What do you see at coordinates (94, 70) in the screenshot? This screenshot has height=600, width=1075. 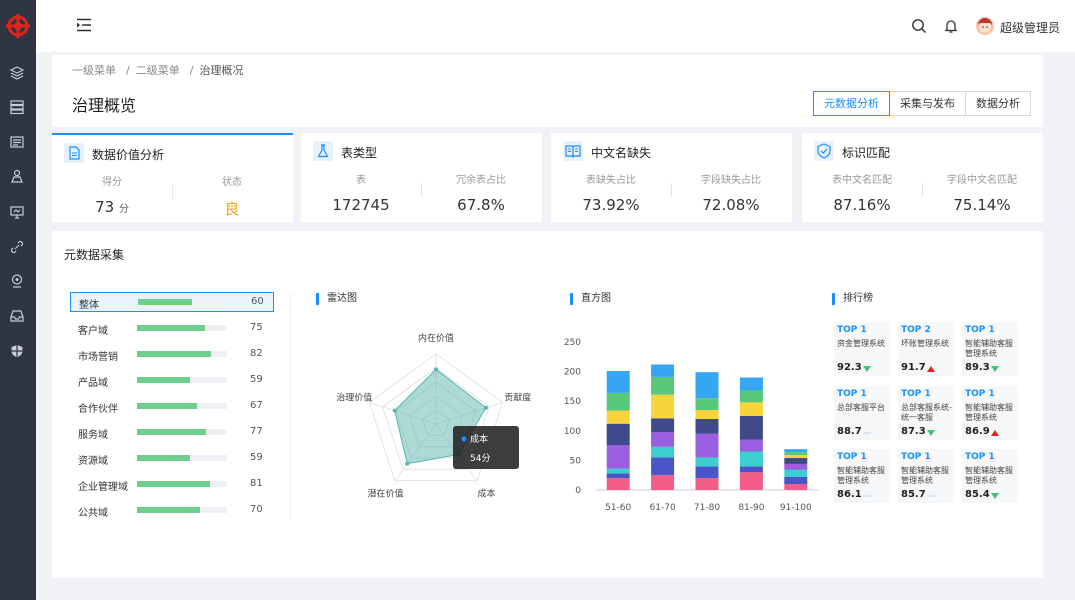 I see `breadcrumb-level1: 一级菜单` at bounding box center [94, 70].